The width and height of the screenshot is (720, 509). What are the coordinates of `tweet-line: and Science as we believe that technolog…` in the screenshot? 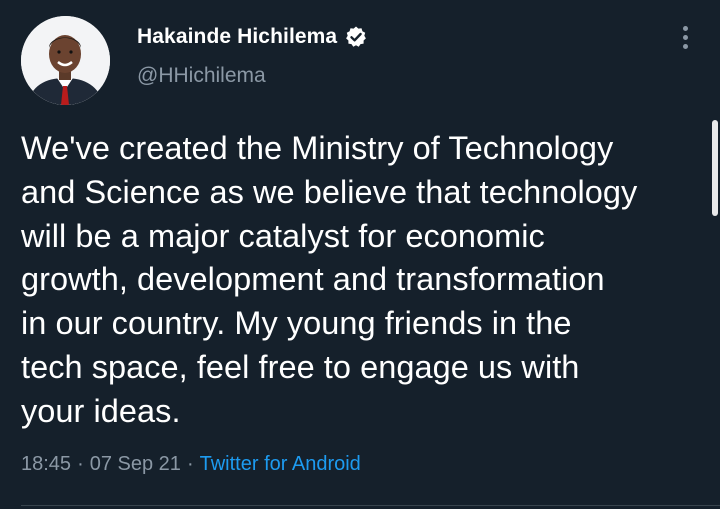 It's located at (329, 191).